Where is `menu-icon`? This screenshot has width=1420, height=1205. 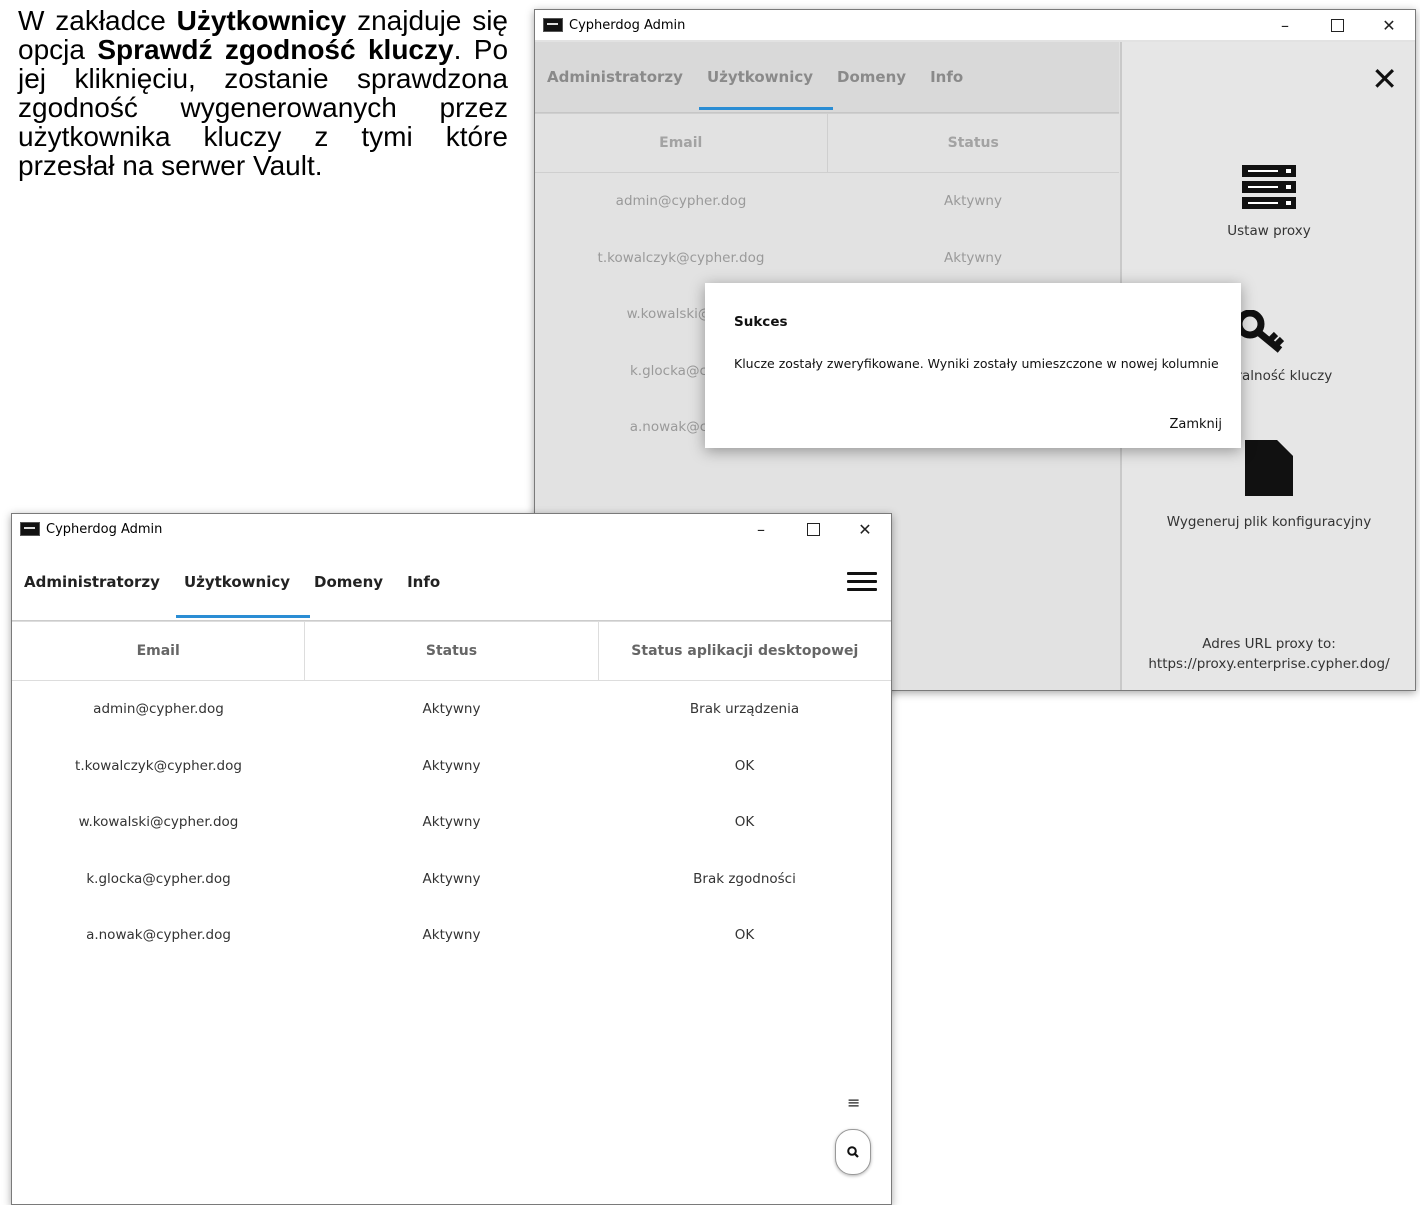
menu-icon is located at coordinates (862, 584).